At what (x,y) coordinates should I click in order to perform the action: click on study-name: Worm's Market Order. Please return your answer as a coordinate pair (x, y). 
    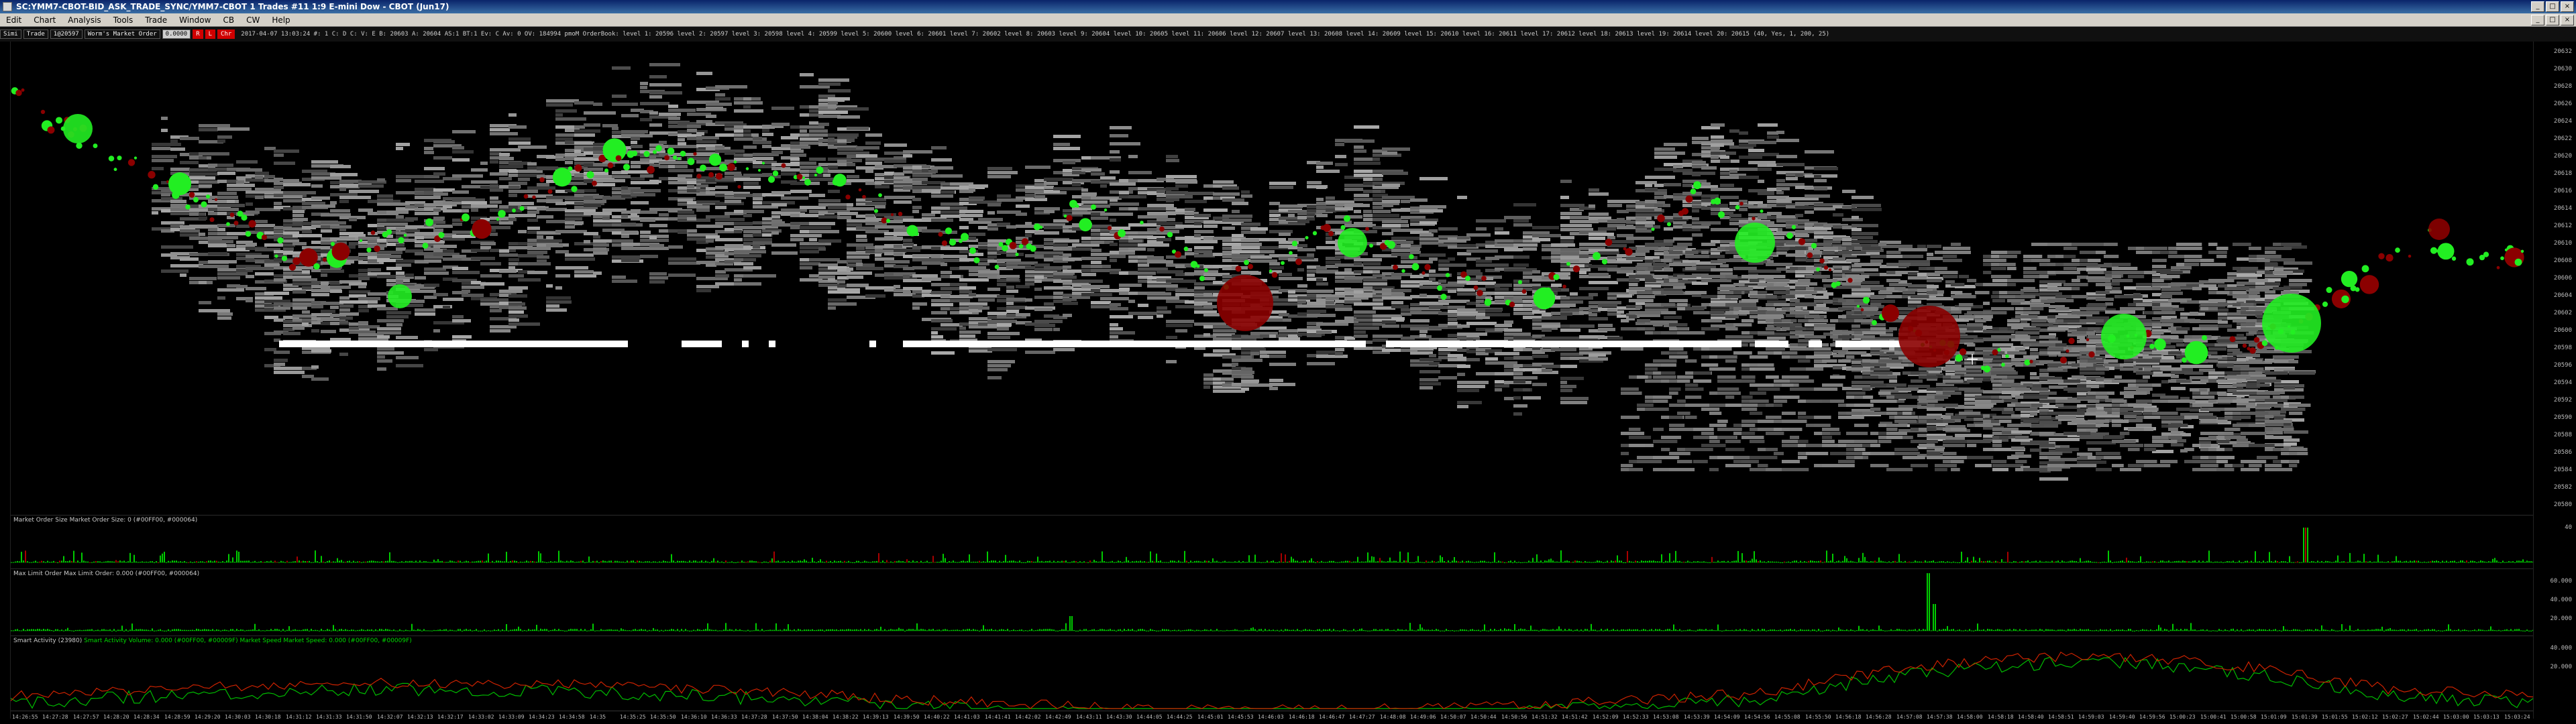
    Looking at the image, I should click on (122, 34).